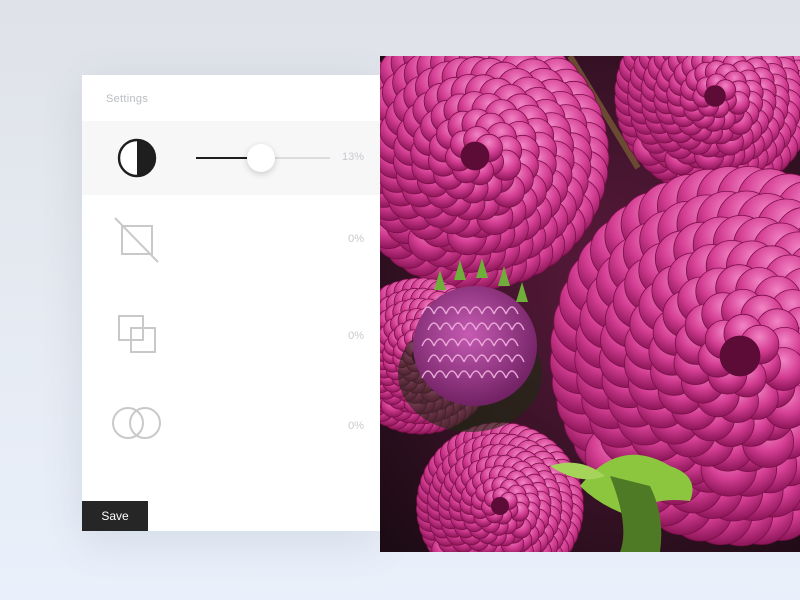 This screenshot has height=600, width=800. What do you see at coordinates (231, 427) in the screenshot?
I see `setting-row-blend: 0%` at bounding box center [231, 427].